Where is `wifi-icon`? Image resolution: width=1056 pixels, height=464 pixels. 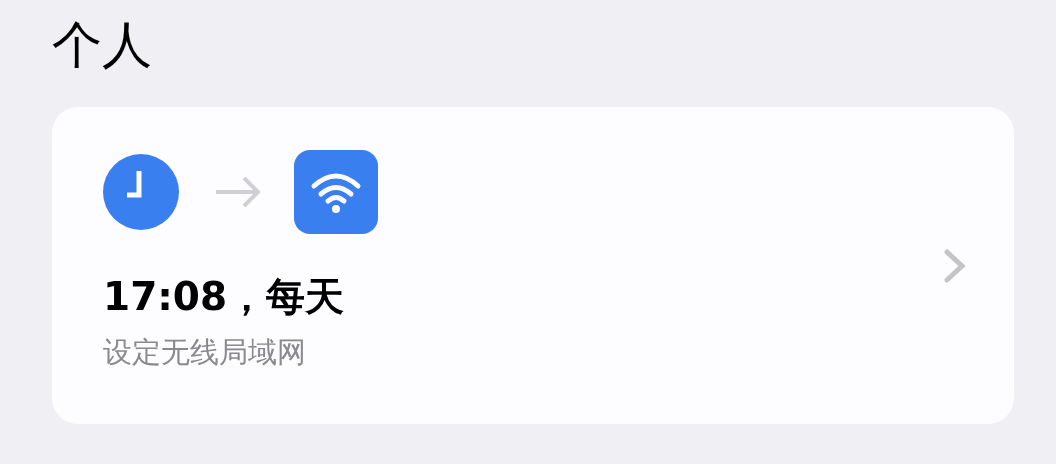
wifi-icon is located at coordinates (336, 191).